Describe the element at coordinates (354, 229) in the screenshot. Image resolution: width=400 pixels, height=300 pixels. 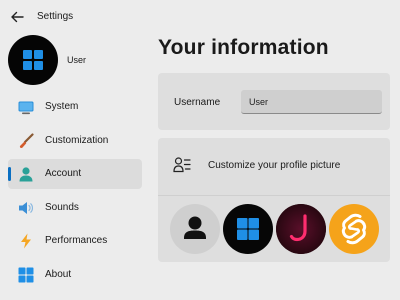
I see `svelte-logo-avatar` at that location.